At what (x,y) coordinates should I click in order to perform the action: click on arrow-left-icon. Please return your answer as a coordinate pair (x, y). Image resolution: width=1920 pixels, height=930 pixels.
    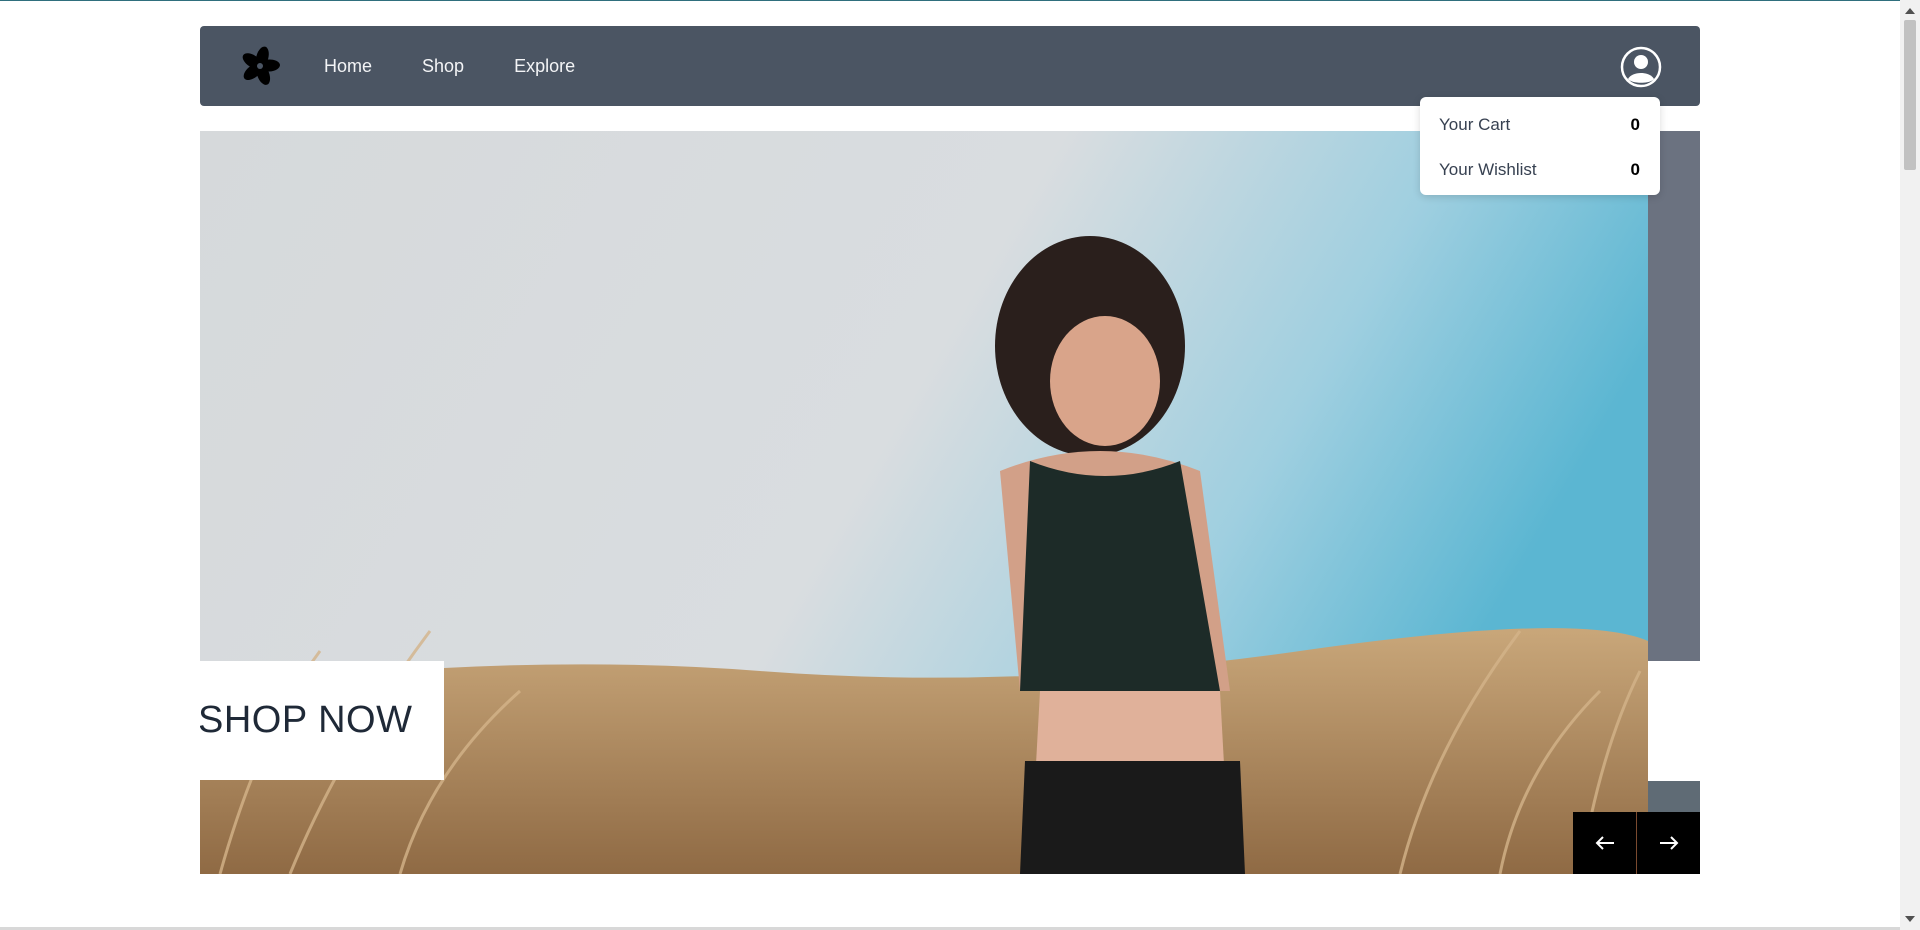
    Looking at the image, I should click on (1604, 843).